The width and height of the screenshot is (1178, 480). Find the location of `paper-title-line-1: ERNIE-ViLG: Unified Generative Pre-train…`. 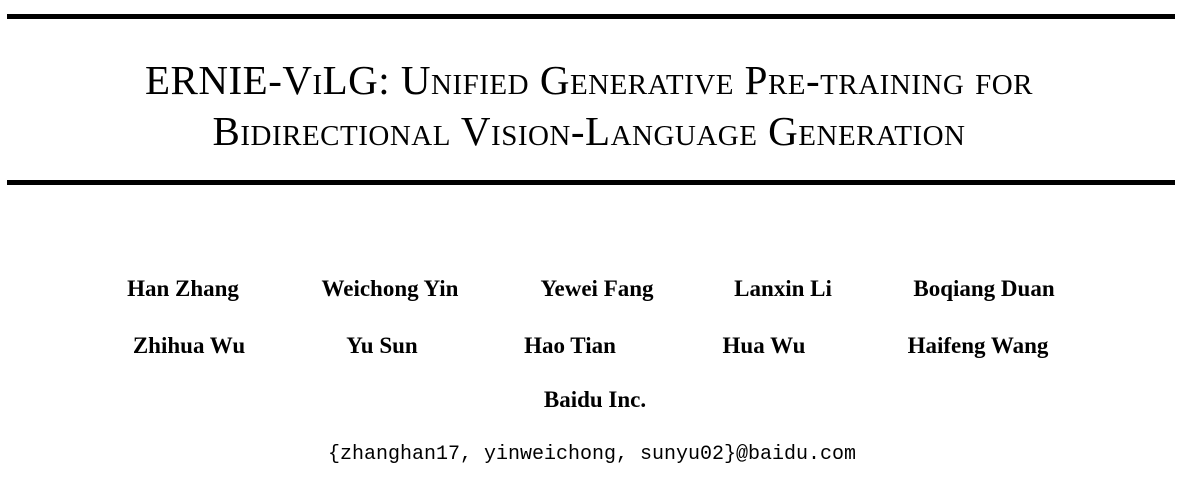

paper-title-line-1: ERNIE-ViLG: Unified Generative Pre-train… is located at coordinates (589, 80).